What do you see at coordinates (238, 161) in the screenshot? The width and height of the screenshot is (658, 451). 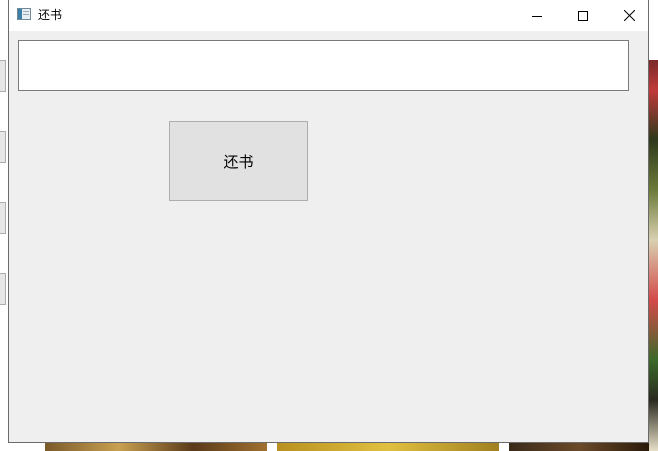 I see `return-book-button: 还书` at bounding box center [238, 161].